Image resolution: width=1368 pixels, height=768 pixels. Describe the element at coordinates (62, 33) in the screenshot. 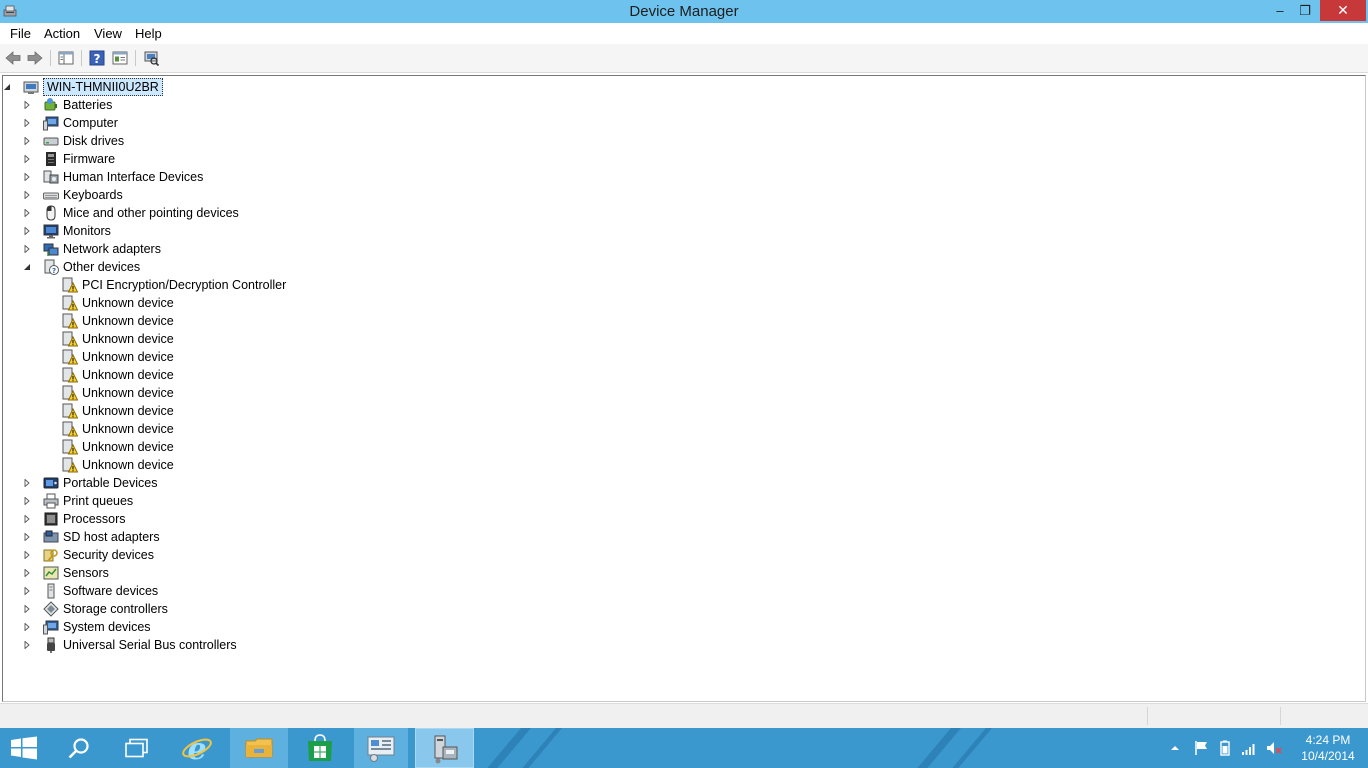

I see `menu-action: Action` at that location.